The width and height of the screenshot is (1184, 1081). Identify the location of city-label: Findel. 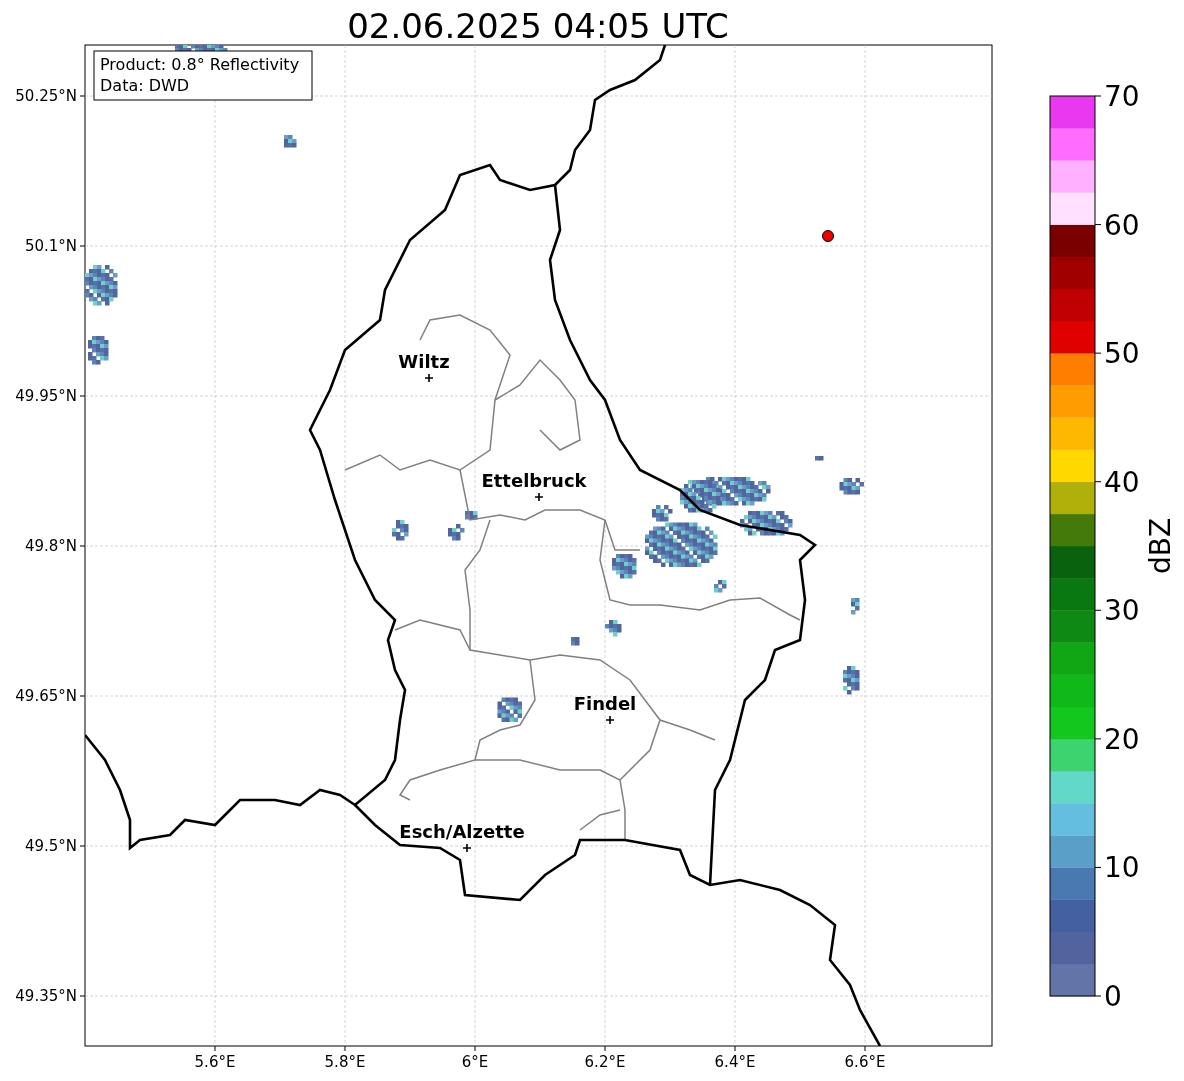
(605, 703).